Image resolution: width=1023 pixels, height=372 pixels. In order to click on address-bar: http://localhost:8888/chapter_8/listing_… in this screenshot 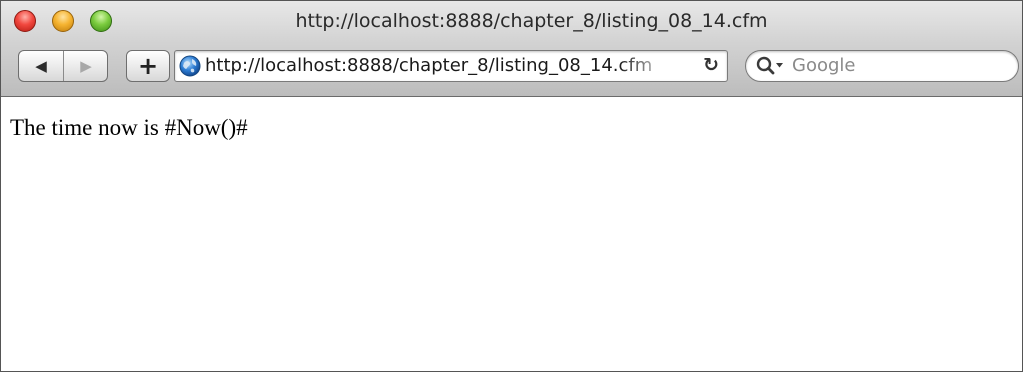, I will do `click(451, 66)`.